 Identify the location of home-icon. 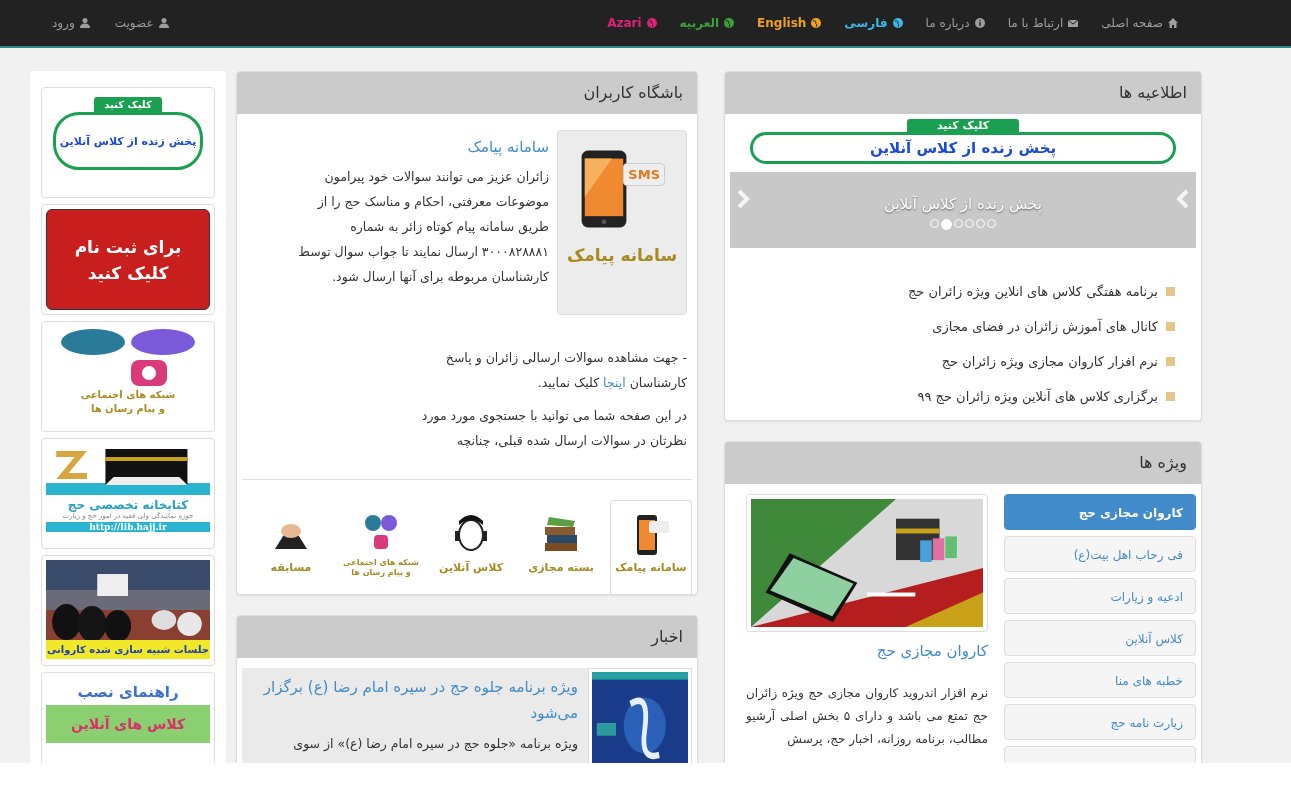
(1173, 23).